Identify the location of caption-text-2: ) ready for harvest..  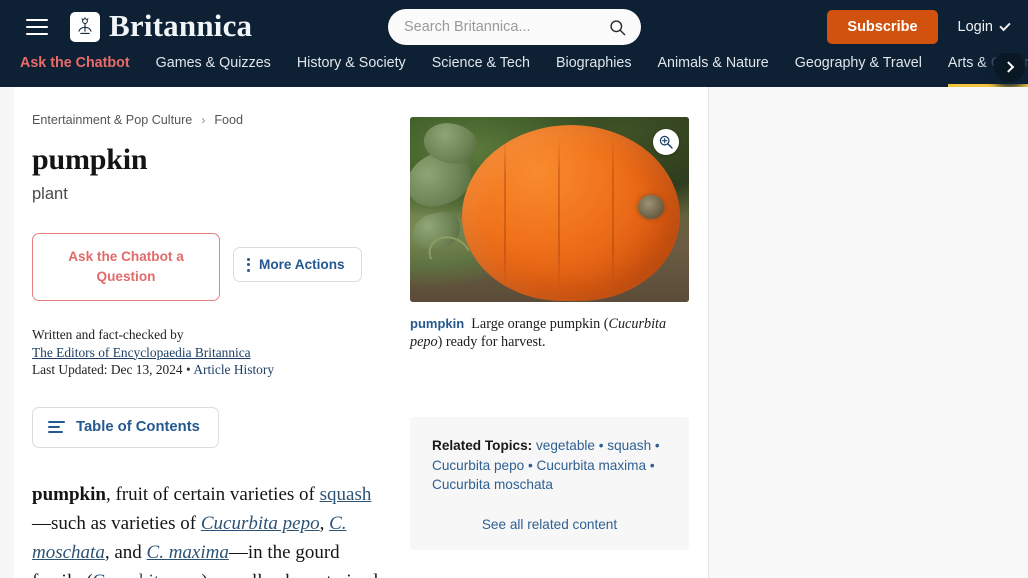
(491, 342).